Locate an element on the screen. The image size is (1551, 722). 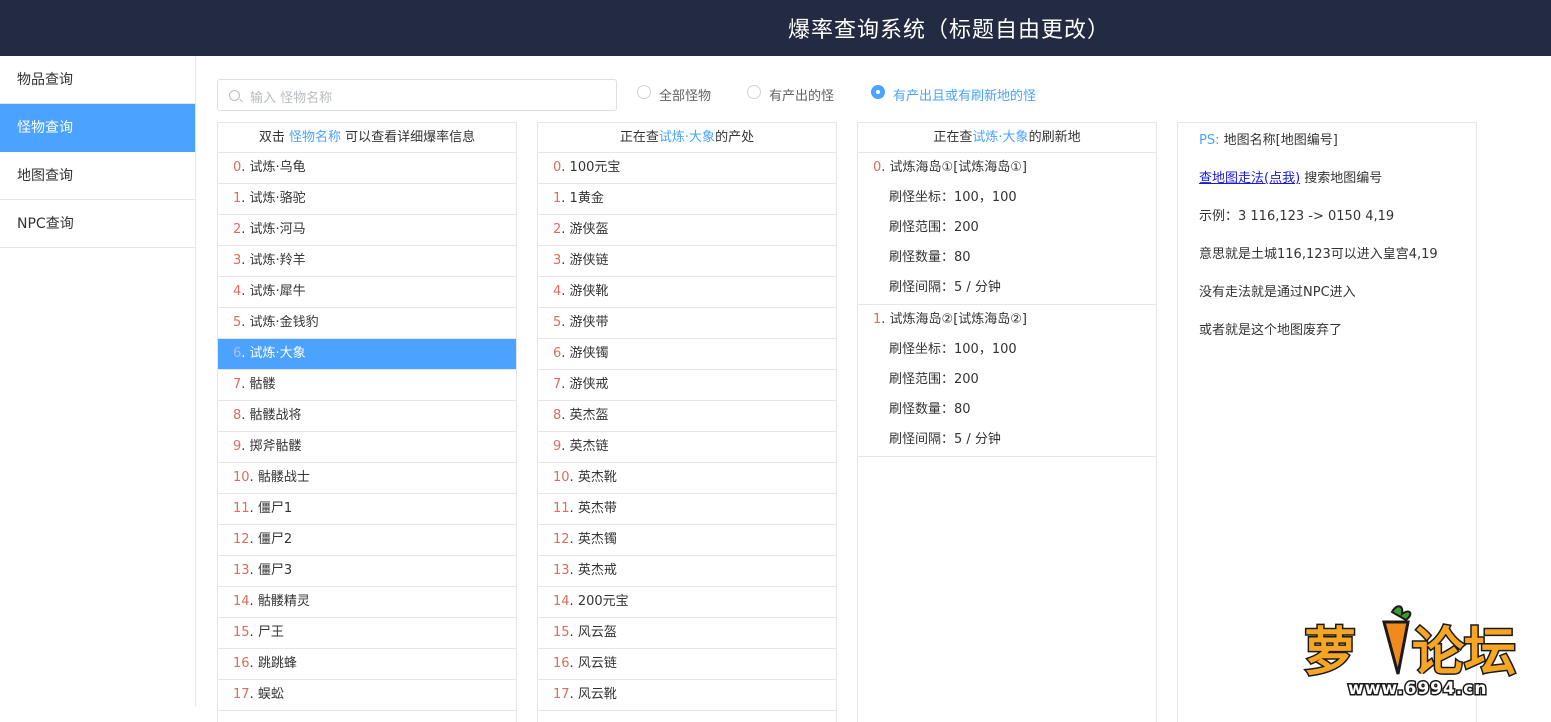
monster-row: 13. 僵尸3 is located at coordinates (367, 571).